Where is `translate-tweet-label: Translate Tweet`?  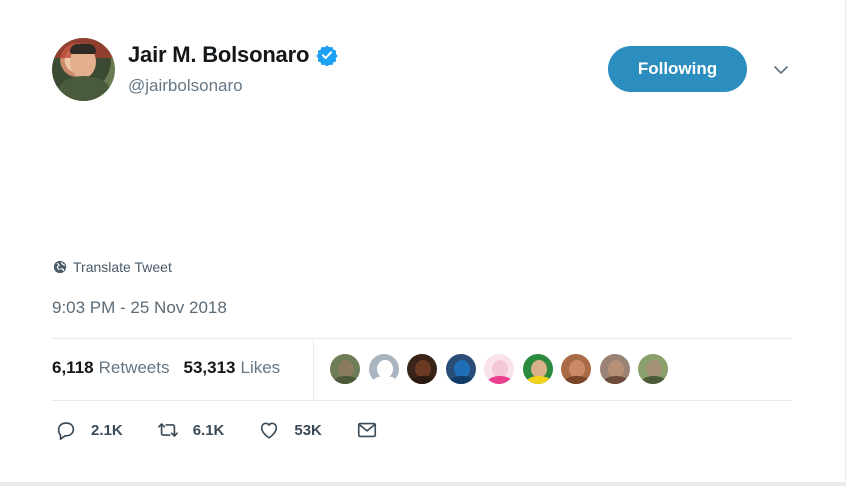
translate-tweet-label: Translate Tweet is located at coordinates (122, 267).